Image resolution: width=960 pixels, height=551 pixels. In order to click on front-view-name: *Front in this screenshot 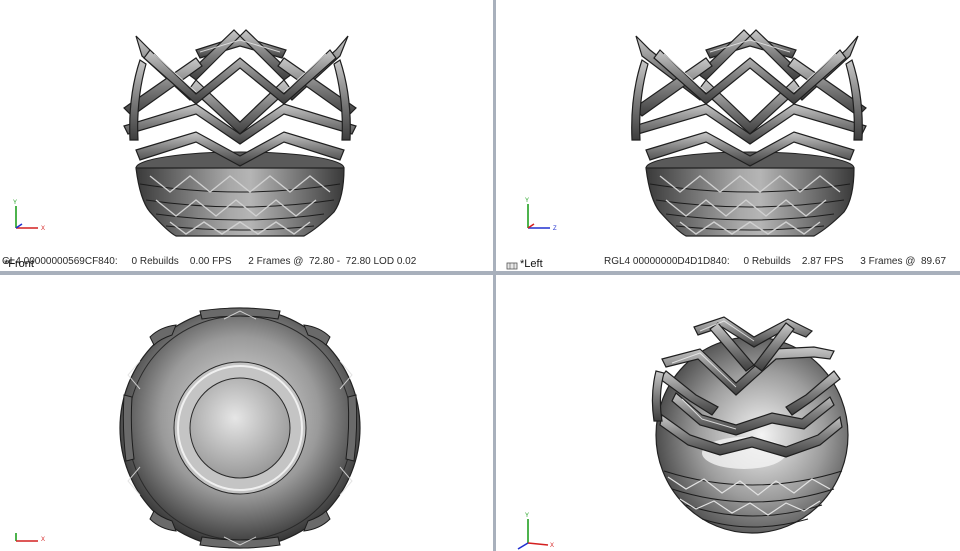, I will do `click(19, 264)`.